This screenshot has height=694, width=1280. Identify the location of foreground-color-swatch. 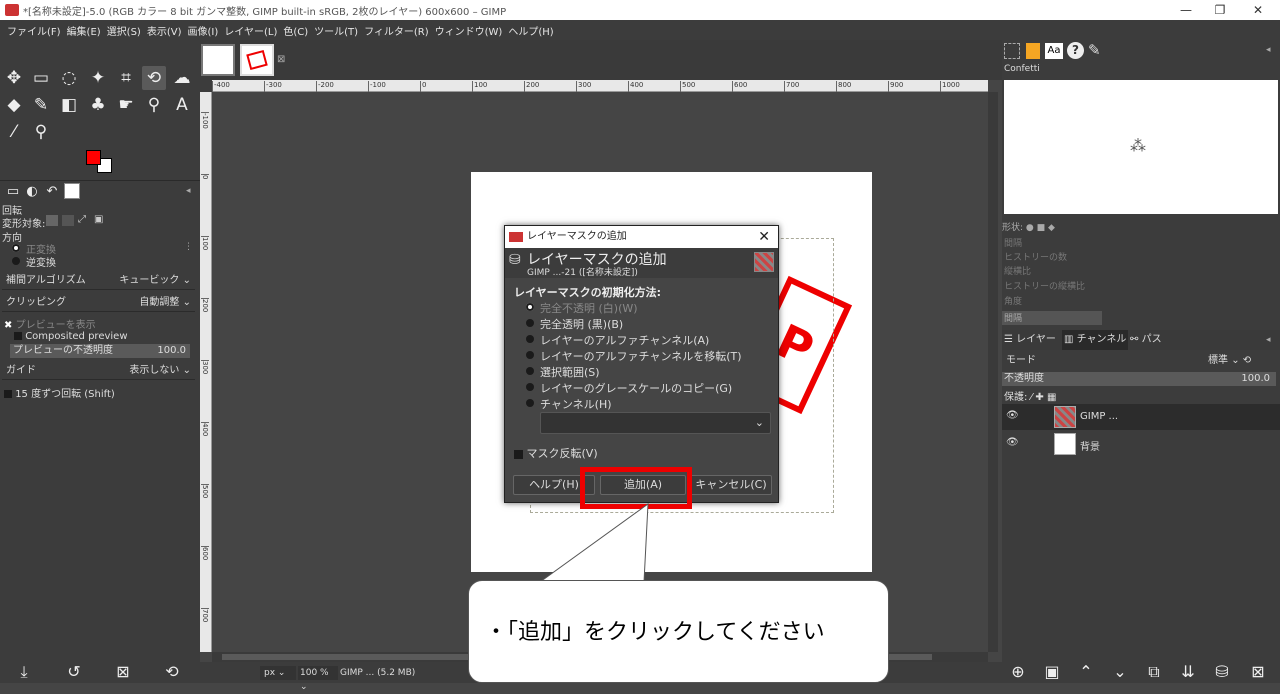
(93, 157).